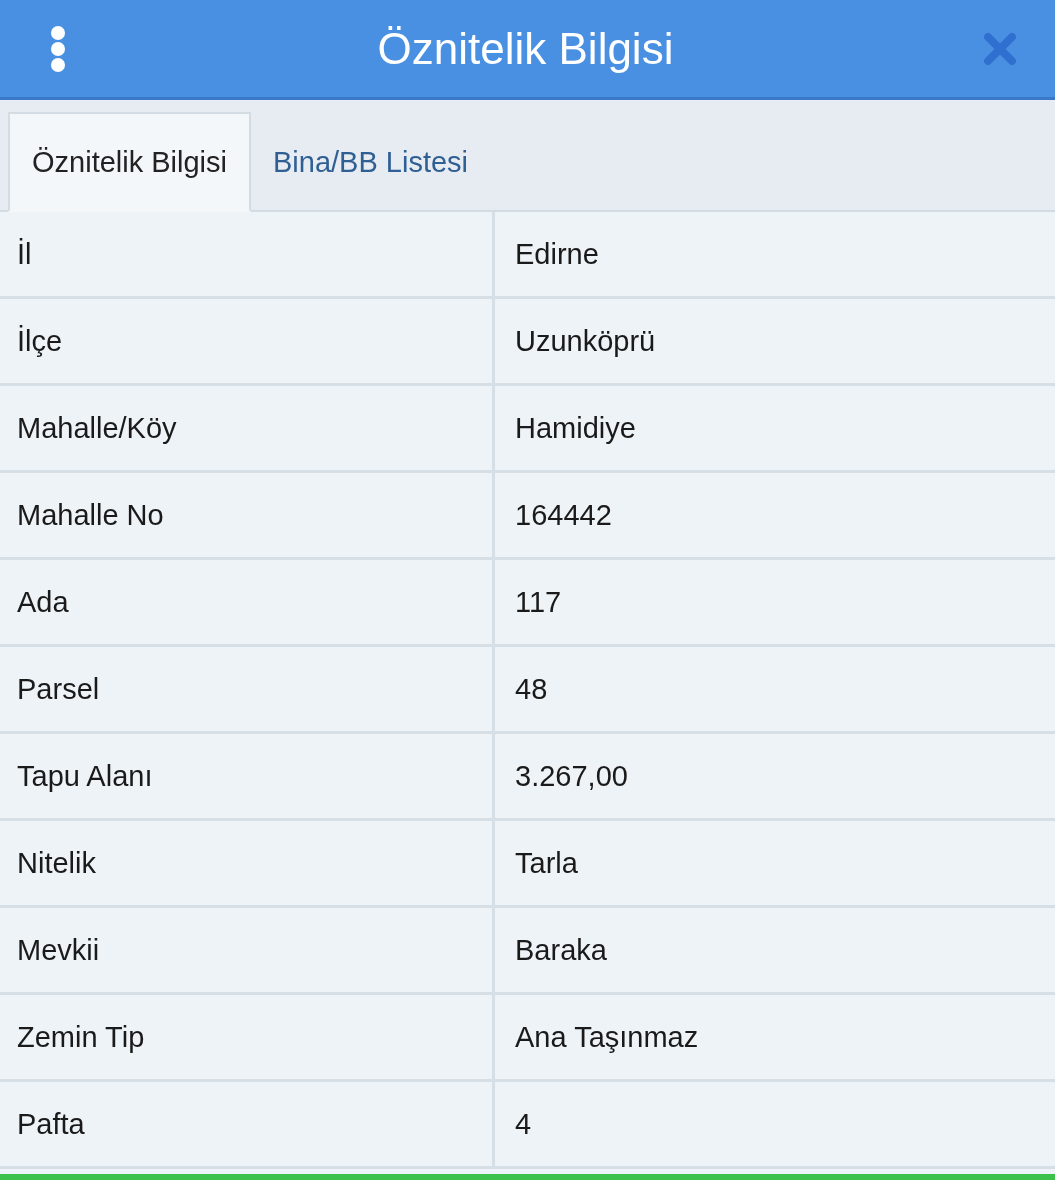 Image resolution: width=1055 pixels, height=1180 pixels. Describe the element at coordinates (40, 341) in the screenshot. I see `table-cell-text: İlçe` at that location.